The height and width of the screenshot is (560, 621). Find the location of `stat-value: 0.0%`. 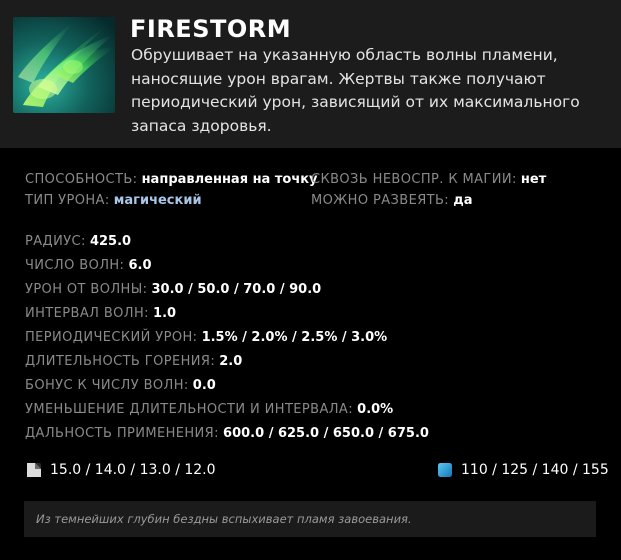

stat-value: 0.0% is located at coordinates (375, 409).